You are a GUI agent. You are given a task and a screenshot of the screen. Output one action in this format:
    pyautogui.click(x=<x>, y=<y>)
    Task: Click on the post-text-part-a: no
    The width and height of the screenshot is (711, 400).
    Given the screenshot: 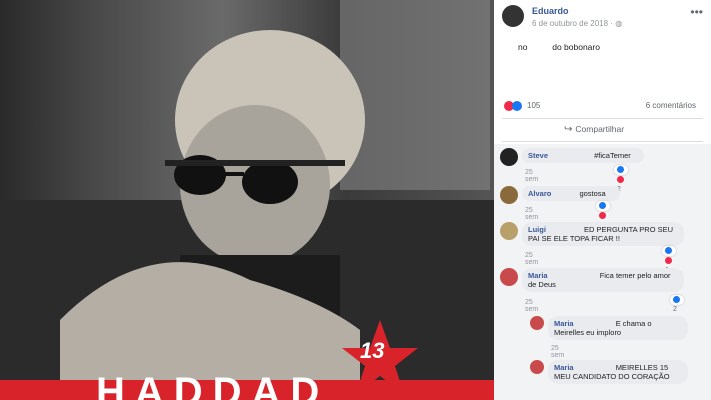 What is the action you would take?
    pyautogui.click(x=523, y=47)
    